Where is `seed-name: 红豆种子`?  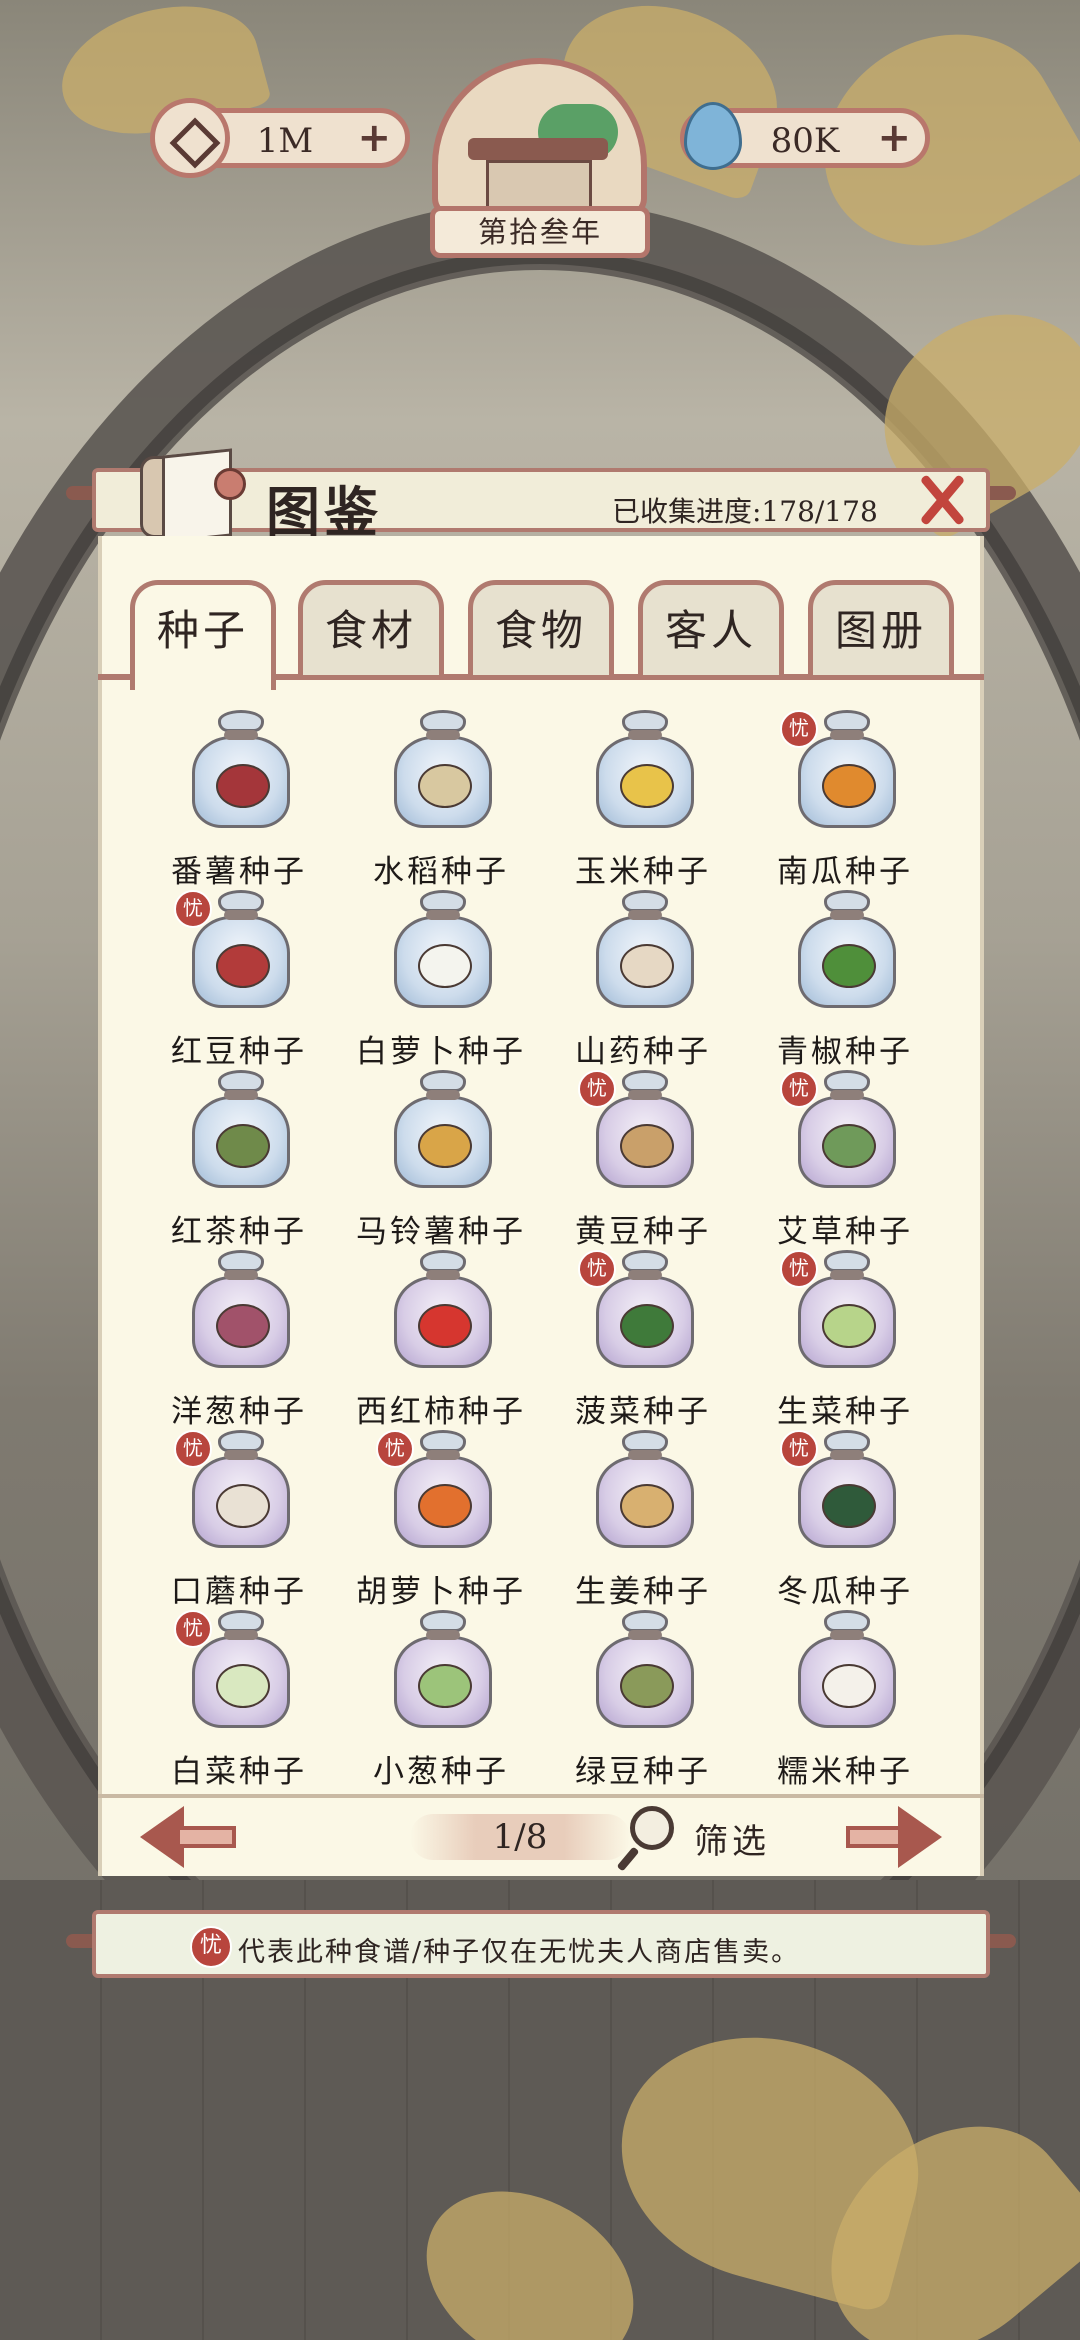 seed-name: 红豆种子 is located at coordinates (239, 1052).